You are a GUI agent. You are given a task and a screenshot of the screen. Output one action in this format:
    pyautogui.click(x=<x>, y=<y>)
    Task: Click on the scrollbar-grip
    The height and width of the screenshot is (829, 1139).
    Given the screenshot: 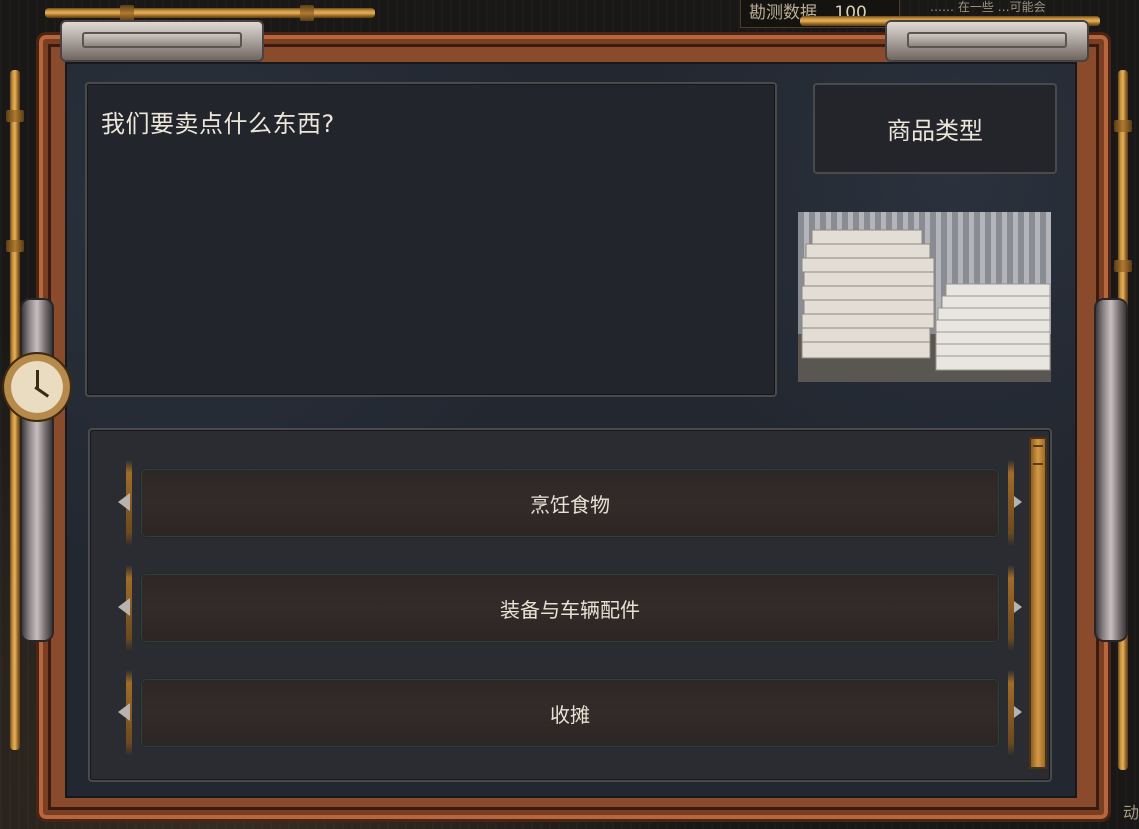 What is the action you would take?
    pyautogui.click(x=1038, y=455)
    